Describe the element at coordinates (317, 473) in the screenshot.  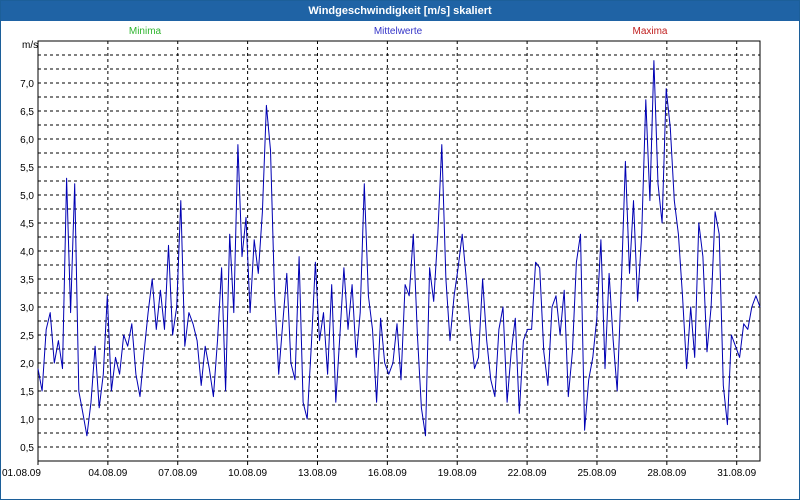
I see `x-tick-label: 13.08.09` at that location.